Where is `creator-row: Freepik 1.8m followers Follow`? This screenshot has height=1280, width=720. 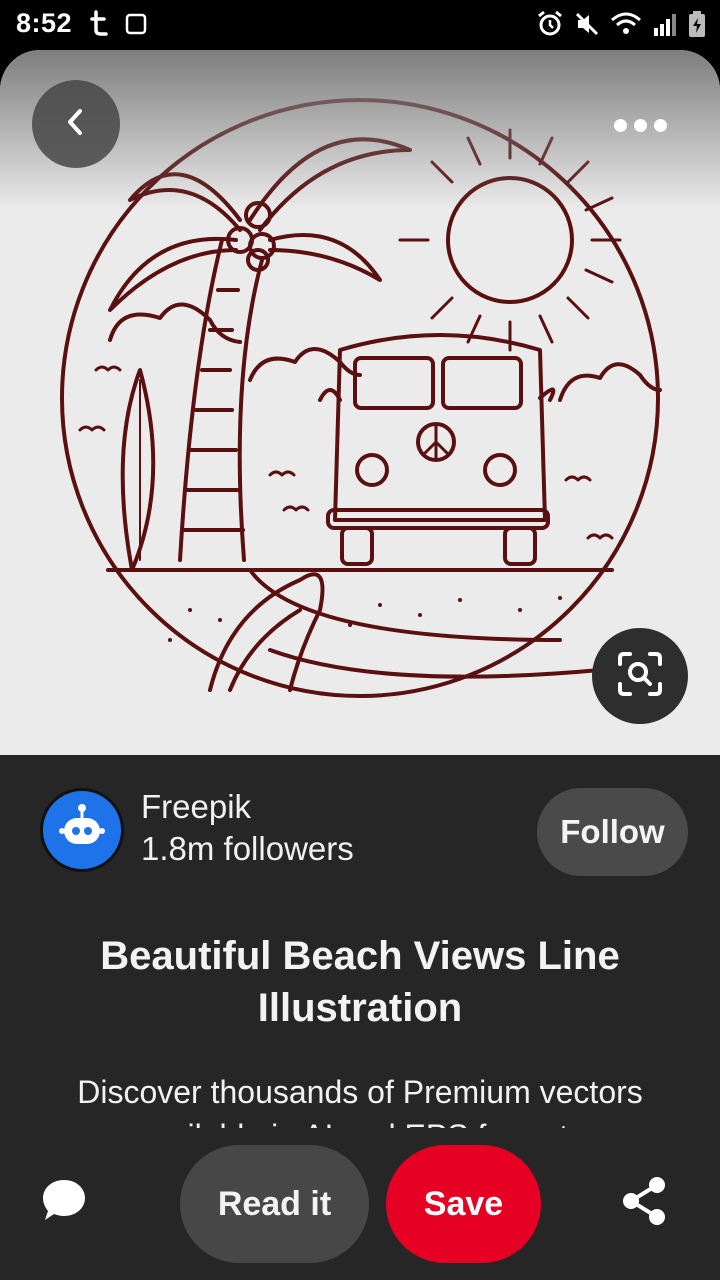
creator-row: Freepik 1.8m followers Follow is located at coordinates (364, 833).